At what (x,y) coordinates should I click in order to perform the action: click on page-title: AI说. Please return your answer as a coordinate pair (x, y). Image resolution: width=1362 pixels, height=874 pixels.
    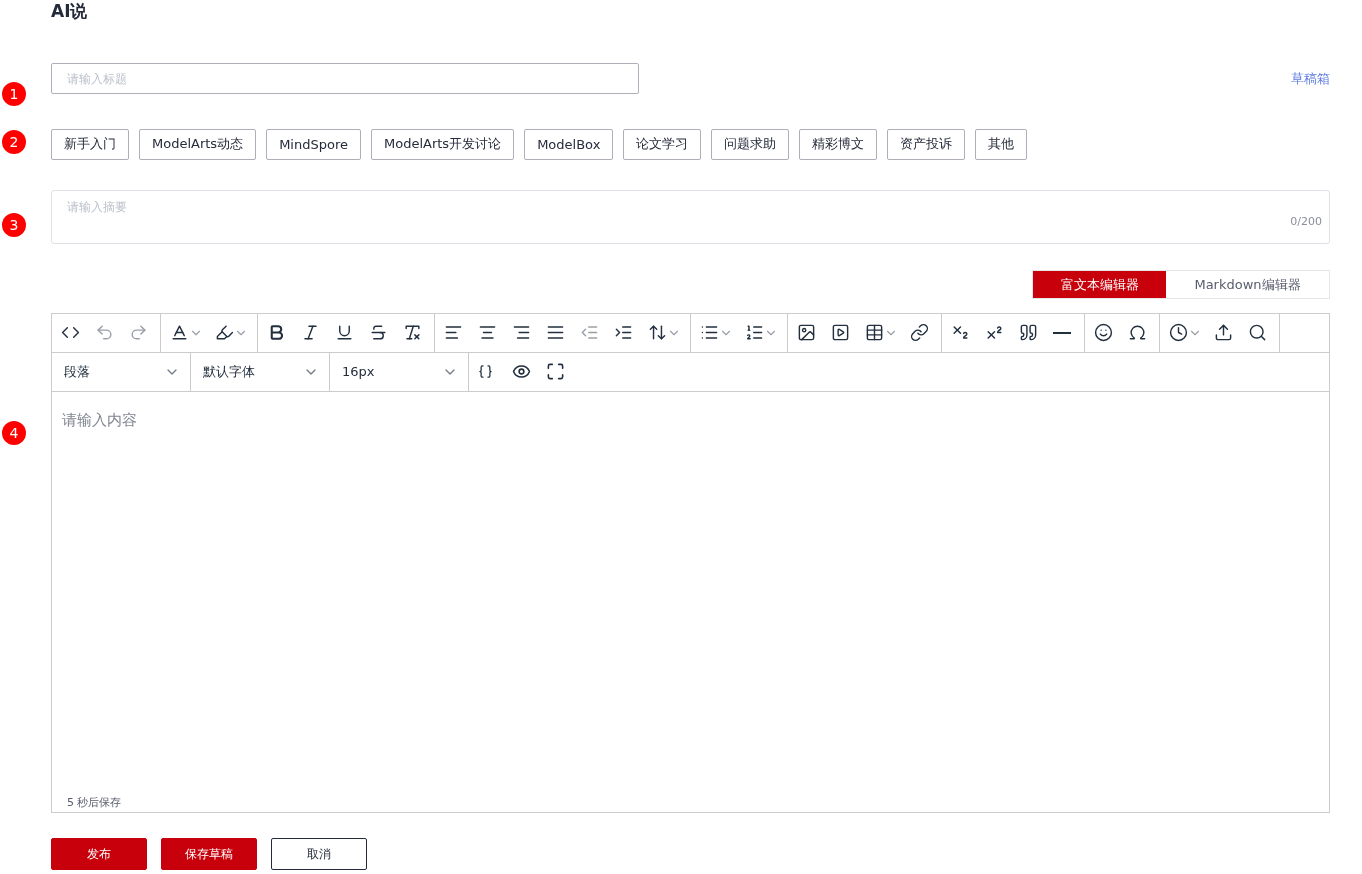
    Looking at the image, I should click on (70, 11).